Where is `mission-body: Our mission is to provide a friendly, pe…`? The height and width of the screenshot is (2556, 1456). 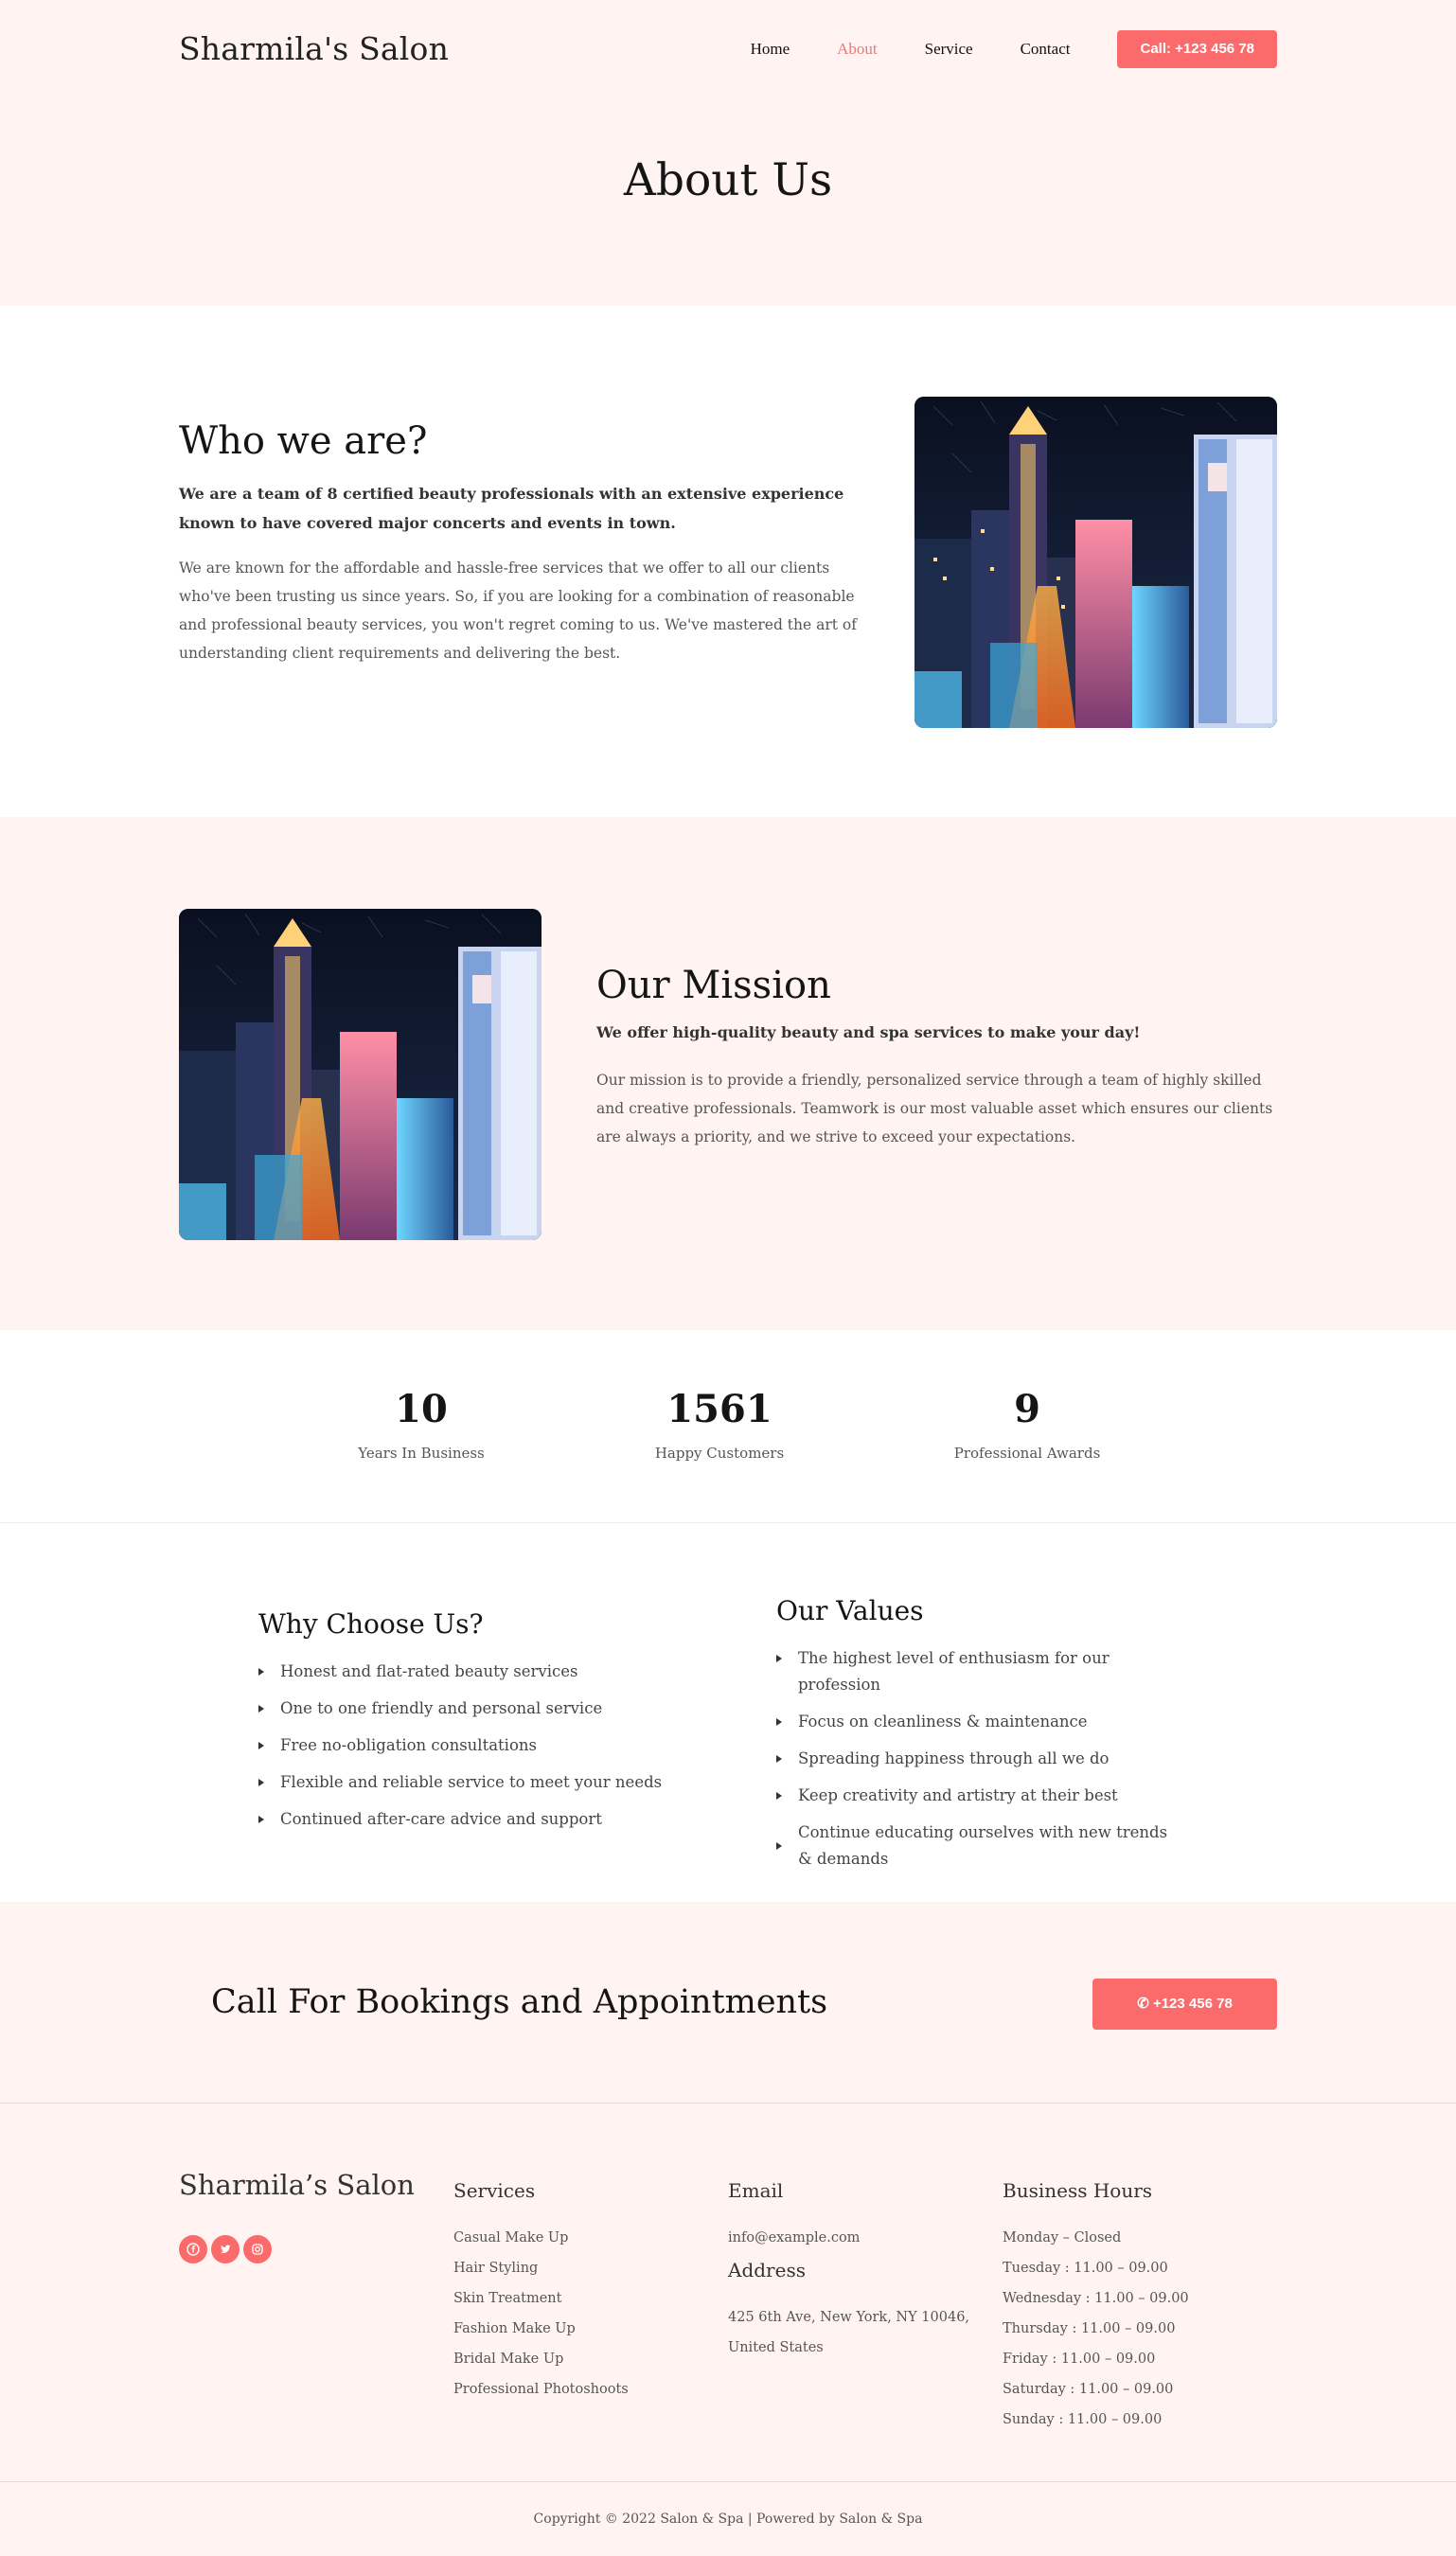 mission-body: Our mission is to provide a friendly, pe… is located at coordinates (935, 1108).